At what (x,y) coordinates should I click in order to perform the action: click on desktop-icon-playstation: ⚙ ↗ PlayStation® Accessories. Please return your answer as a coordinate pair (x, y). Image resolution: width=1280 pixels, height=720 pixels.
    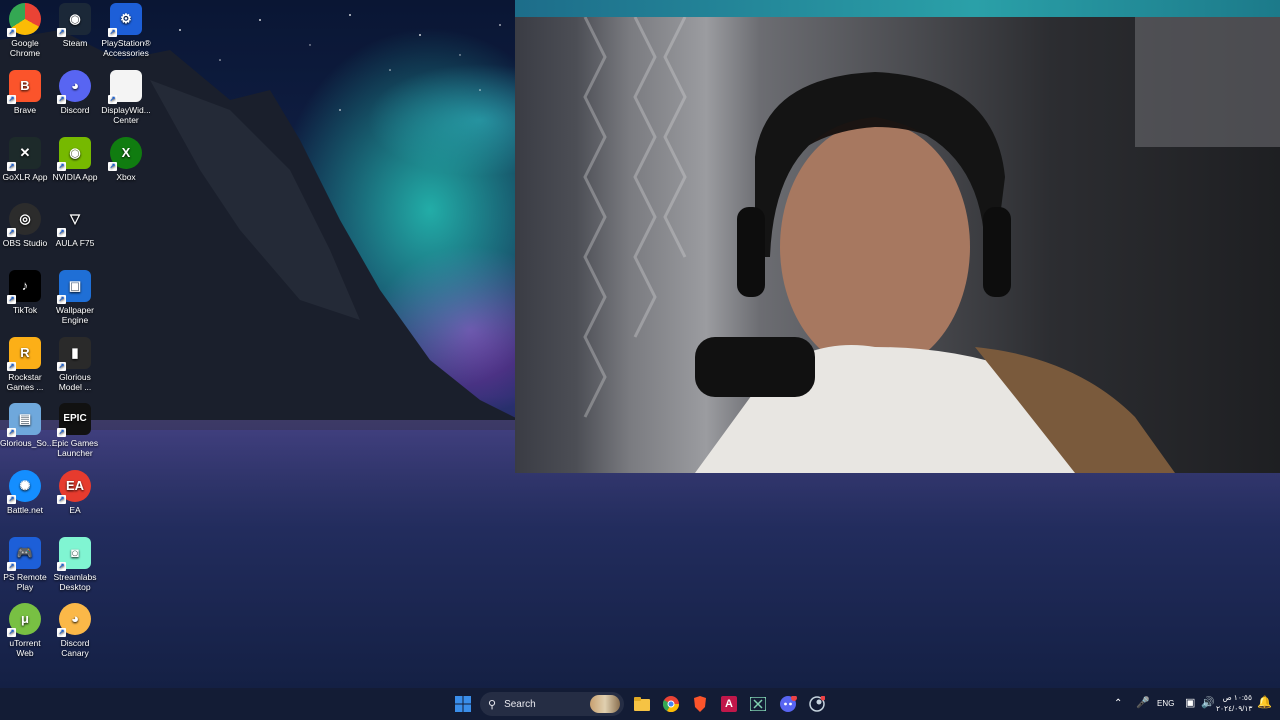
    Looking at the image, I should click on (126, 30).